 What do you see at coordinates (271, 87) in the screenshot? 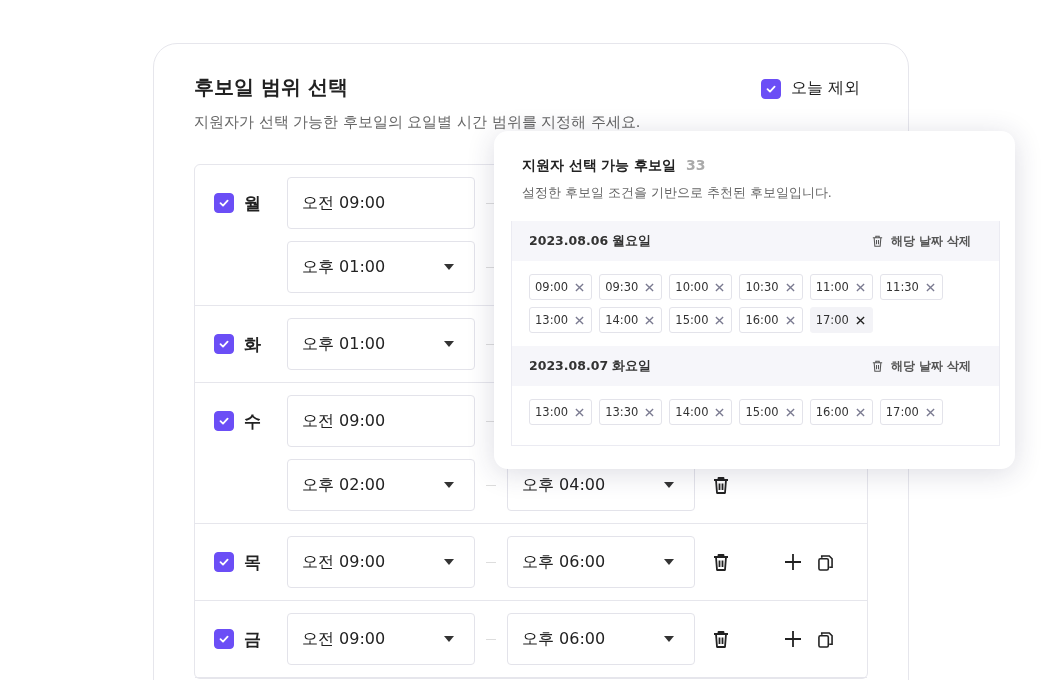
I see `section-title: 후보일 범위 선택` at bounding box center [271, 87].